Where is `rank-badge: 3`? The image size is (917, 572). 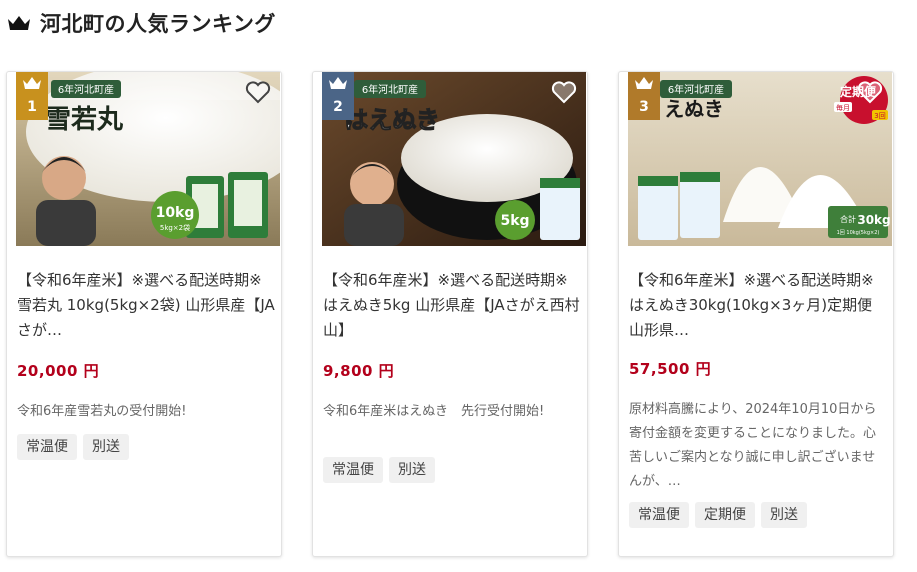 rank-badge: 3 is located at coordinates (644, 96).